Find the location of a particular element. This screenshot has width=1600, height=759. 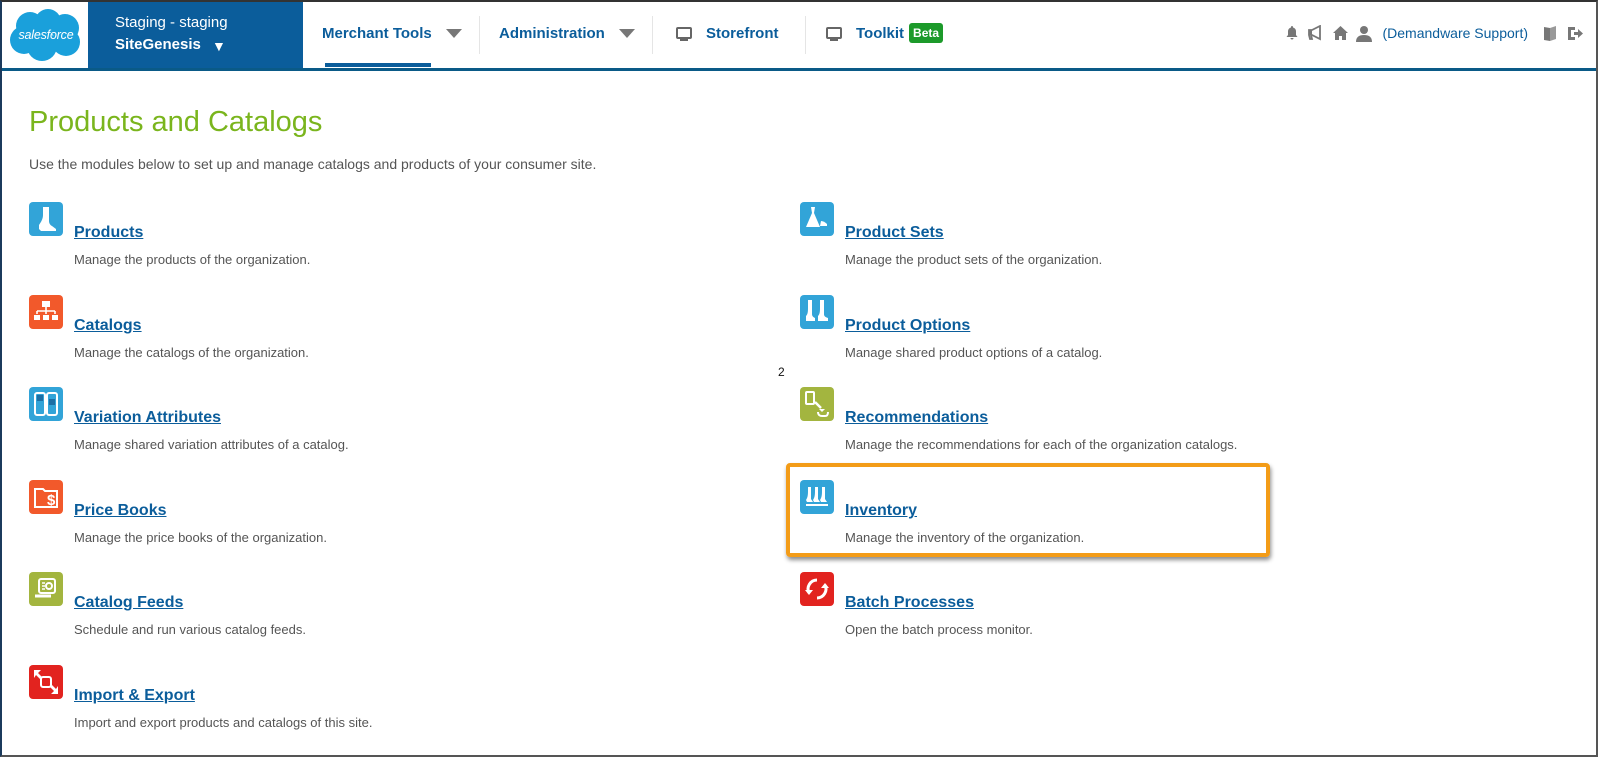

utility-bar: (Demandware Support) is located at coordinates (1433, 33).